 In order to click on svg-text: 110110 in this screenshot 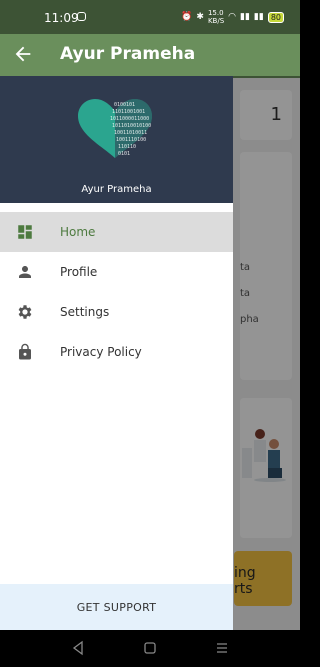, I will do `click(127, 147)`.